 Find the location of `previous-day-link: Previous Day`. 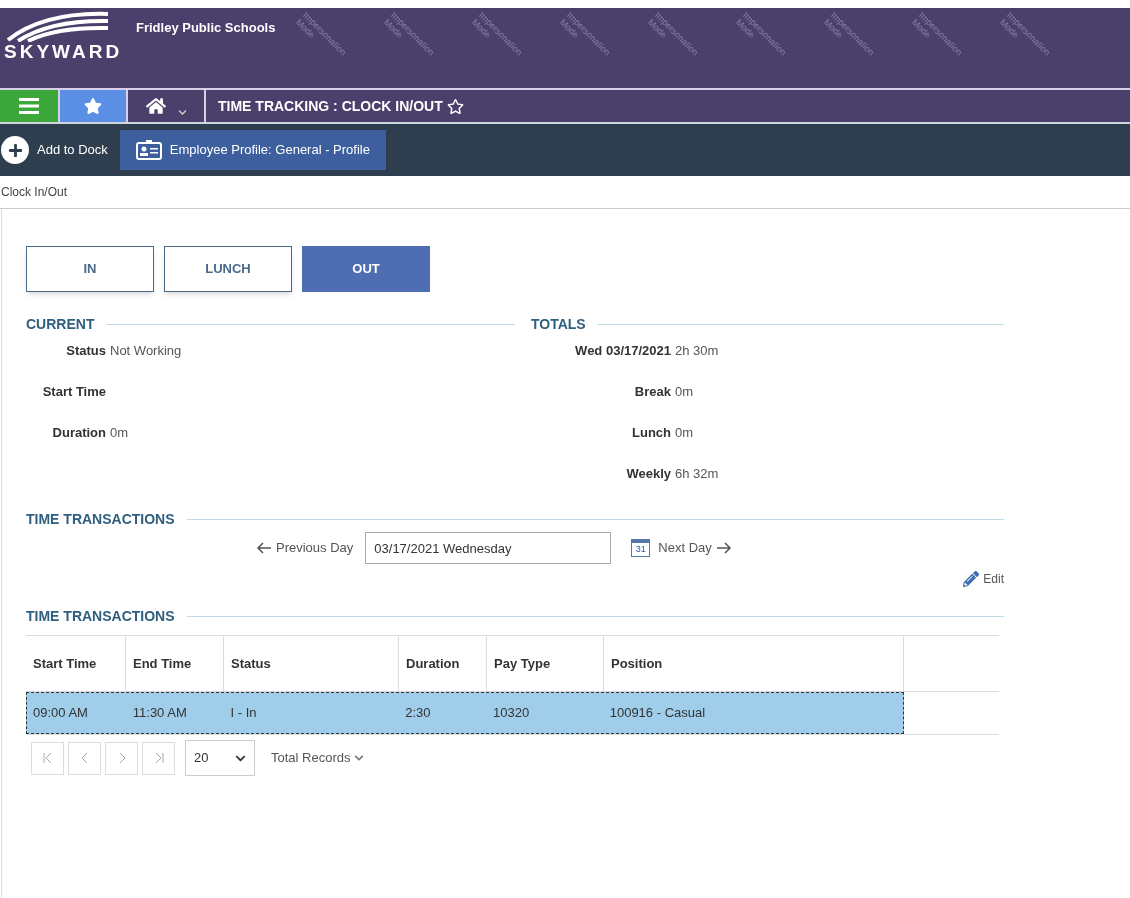

previous-day-link: Previous Day is located at coordinates (305, 548).